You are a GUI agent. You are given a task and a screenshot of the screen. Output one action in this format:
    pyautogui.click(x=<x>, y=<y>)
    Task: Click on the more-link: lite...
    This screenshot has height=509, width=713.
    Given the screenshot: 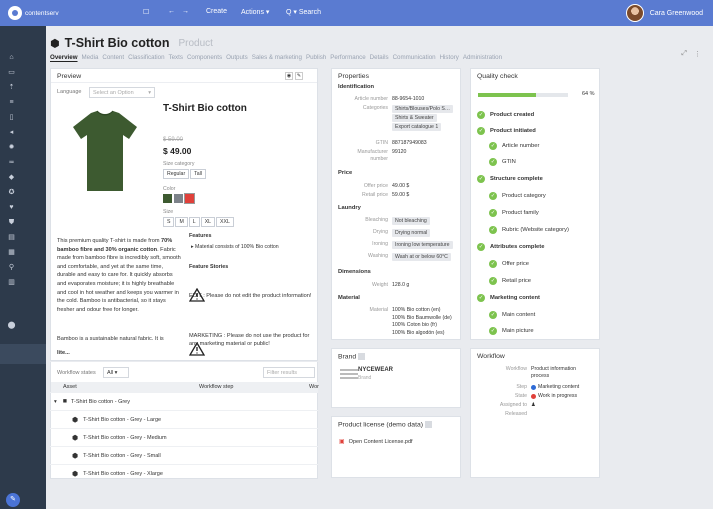 What is the action you would take?
    pyautogui.click(x=63, y=353)
    